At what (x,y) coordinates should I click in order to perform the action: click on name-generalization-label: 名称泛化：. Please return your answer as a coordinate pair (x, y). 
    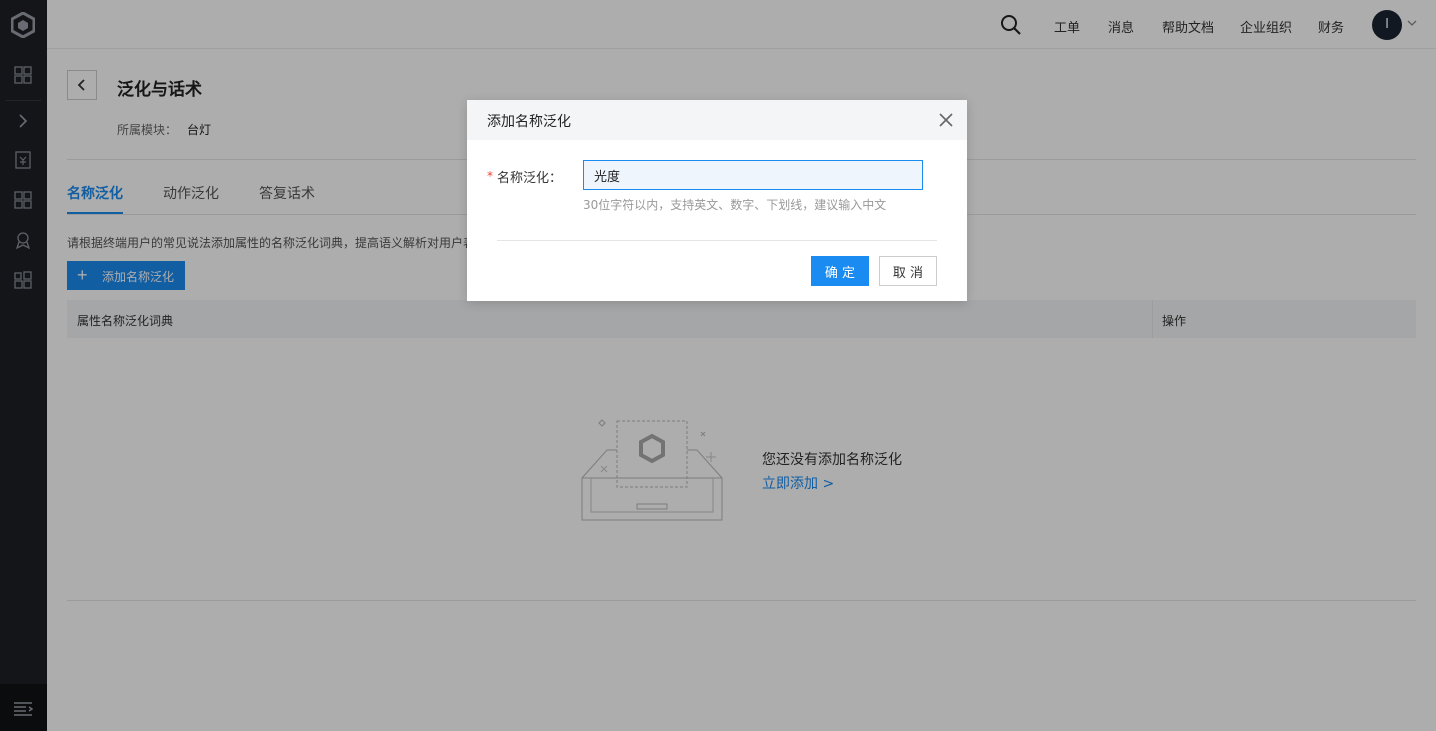
    Looking at the image, I should click on (530, 178).